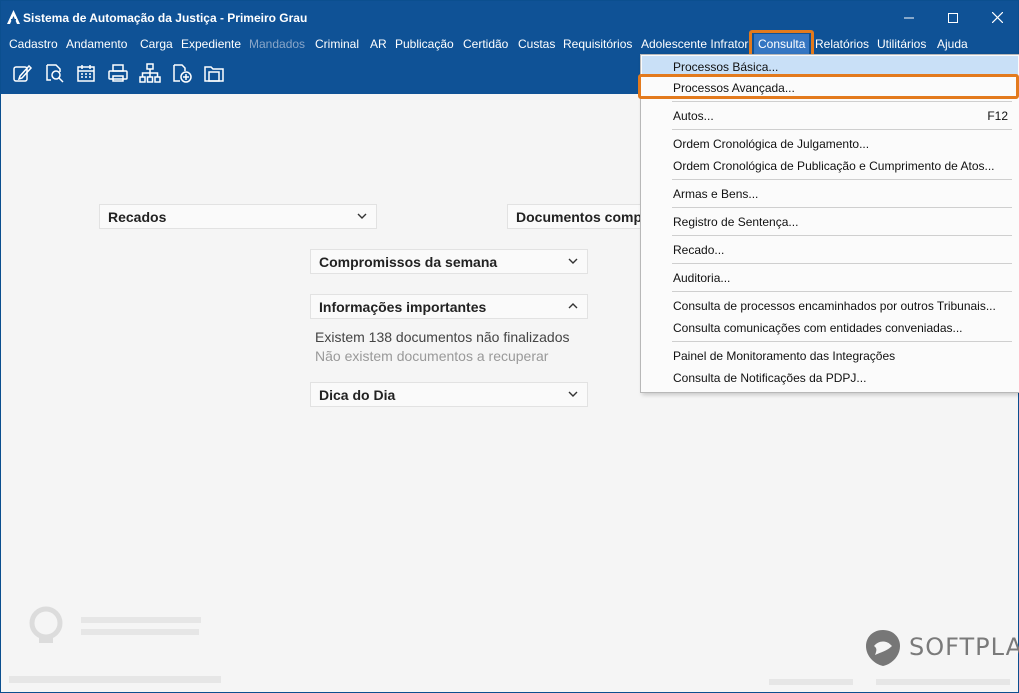 This screenshot has width=1019, height=693. I want to click on status-bar-left-faded, so click(115, 679).